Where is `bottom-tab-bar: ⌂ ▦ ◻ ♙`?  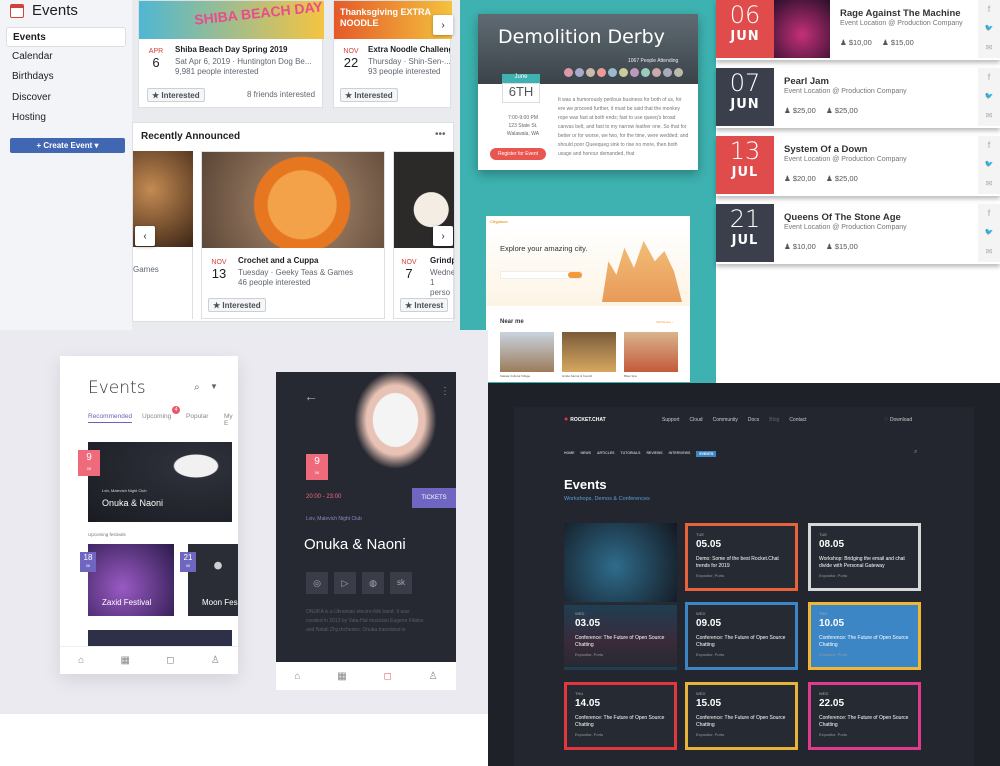 bottom-tab-bar: ⌂ ▦ ◻ ♙ is located at coordinates (366, 676).